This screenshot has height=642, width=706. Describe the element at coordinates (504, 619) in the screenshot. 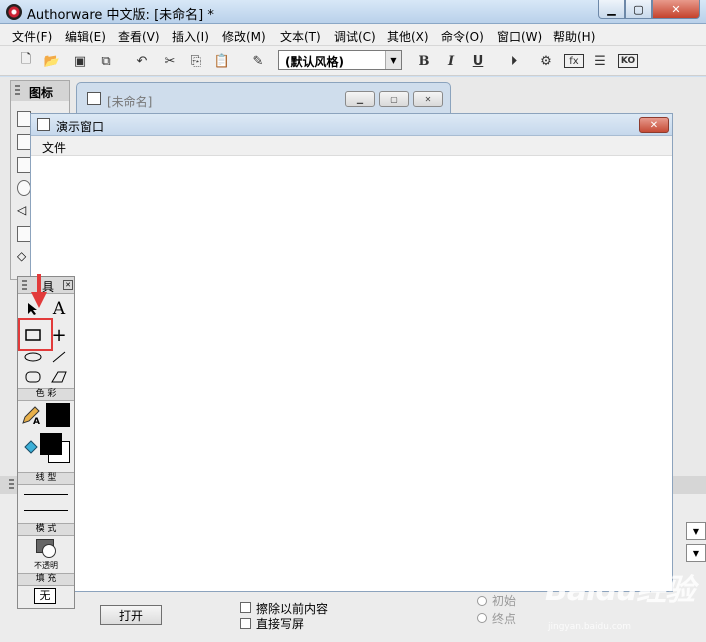

I see `radio-end-label: 终点` at that location.